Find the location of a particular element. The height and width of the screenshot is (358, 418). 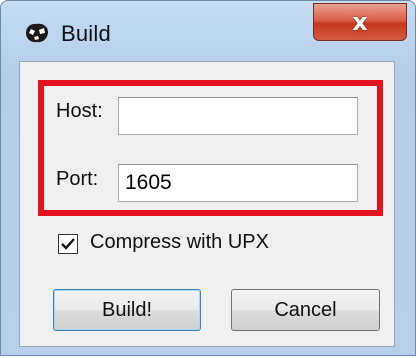

build-button: Build! is located at coordinates (127, 310).